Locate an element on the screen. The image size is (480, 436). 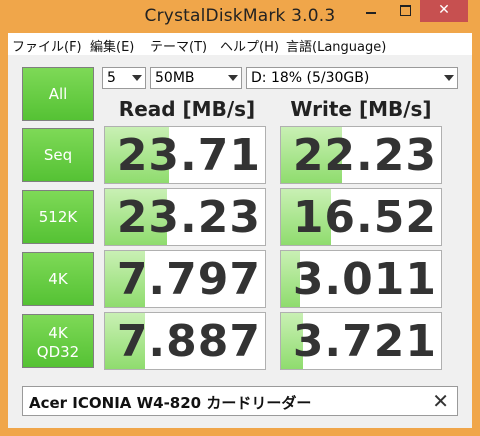
4k-button: 4K is located at coordinates (58, 279).